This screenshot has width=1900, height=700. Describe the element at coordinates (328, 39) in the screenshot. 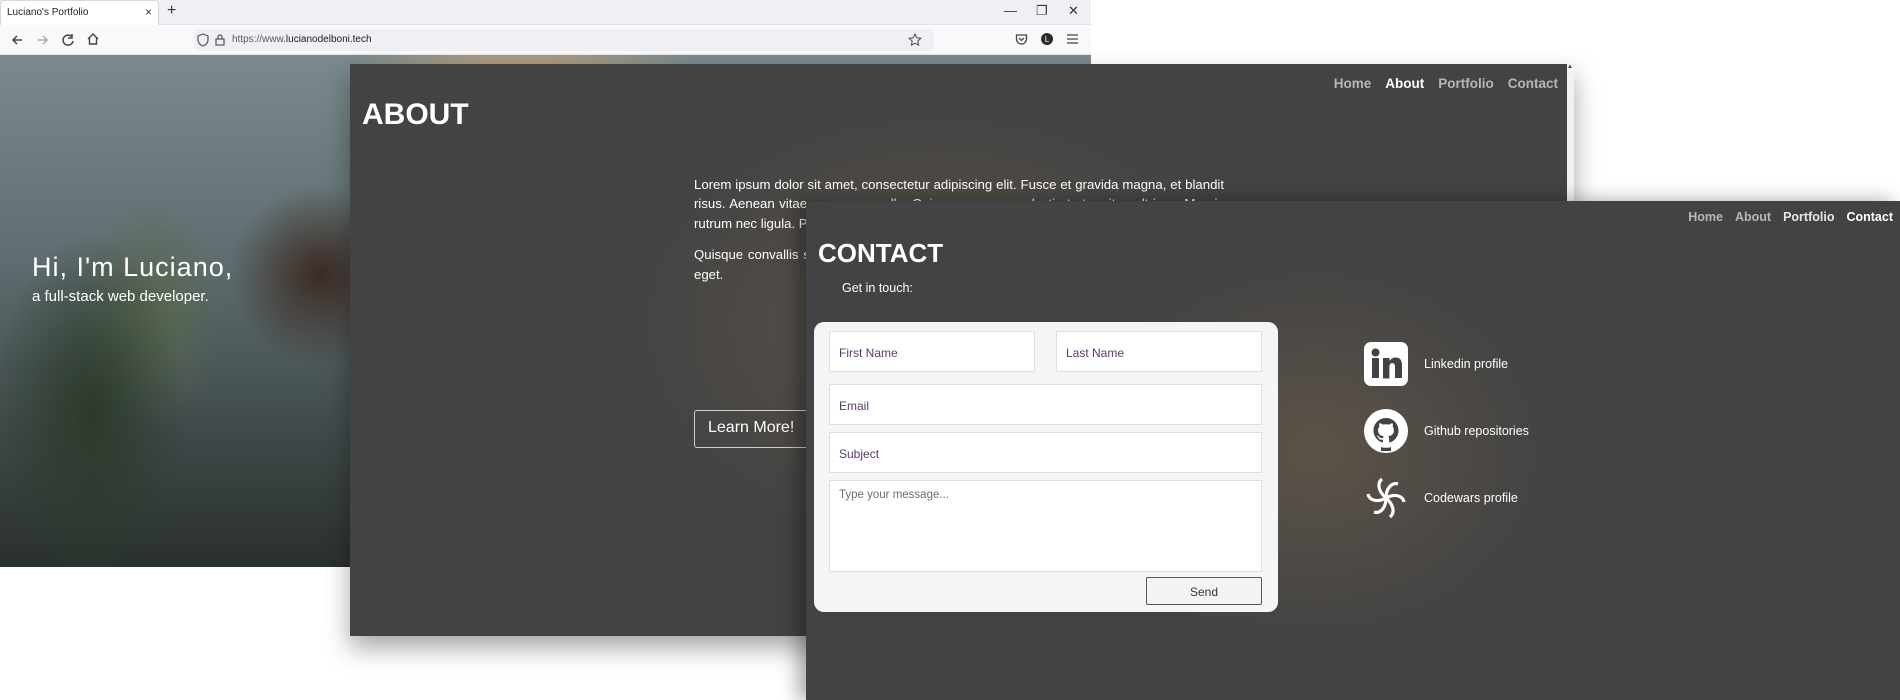

I see `url-domain: lucianodelboni.tech` at that location.